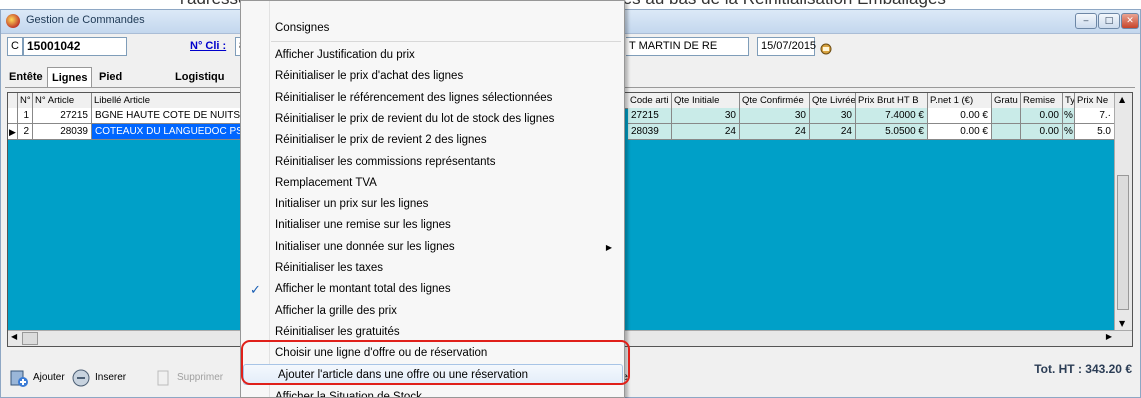  What do you see at coordinates (1123, 242) in the screenshot?
I see `vertical-scroll-thumb` at bounding box center [1123, 242].